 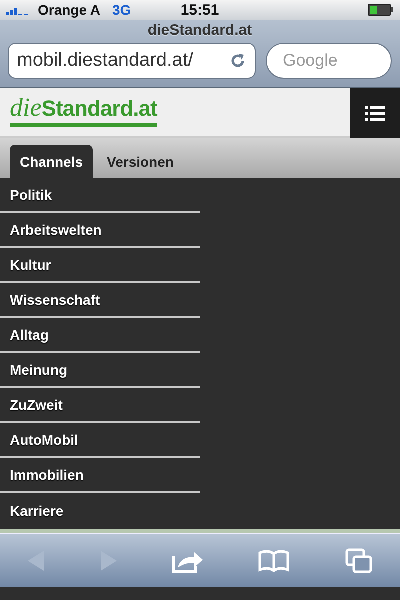 What do you see at coordinates (238, 61) in the screenshot?
I see `reload-icon` at bounding box center [238, 61].